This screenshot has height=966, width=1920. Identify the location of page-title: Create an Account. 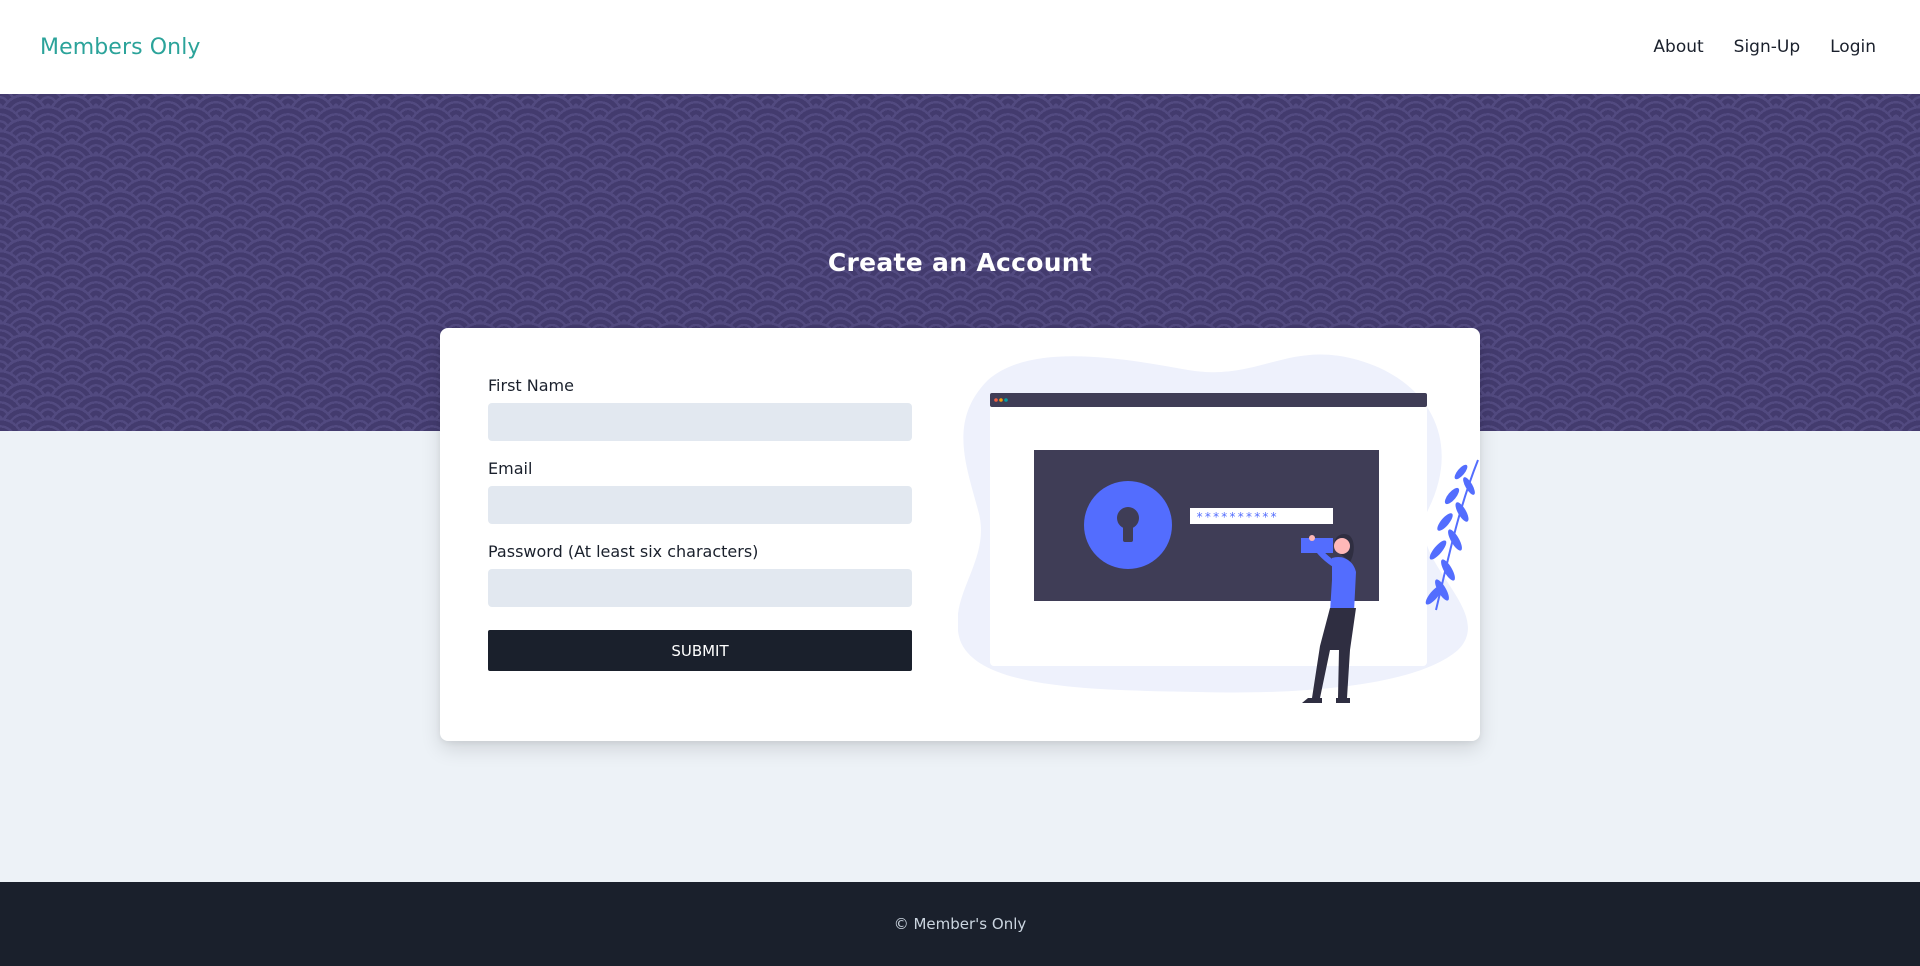
(960, 262).